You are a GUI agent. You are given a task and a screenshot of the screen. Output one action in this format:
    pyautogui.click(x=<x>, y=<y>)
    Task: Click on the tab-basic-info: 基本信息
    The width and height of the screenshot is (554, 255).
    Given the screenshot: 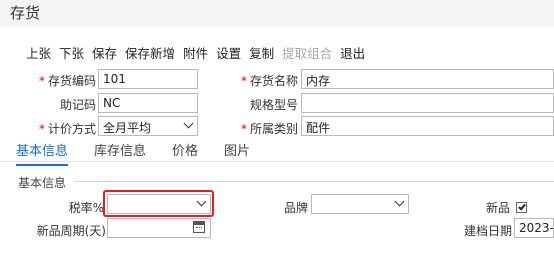 What is the action you would take?
    pyautogui.click(x=42, y=153)
    